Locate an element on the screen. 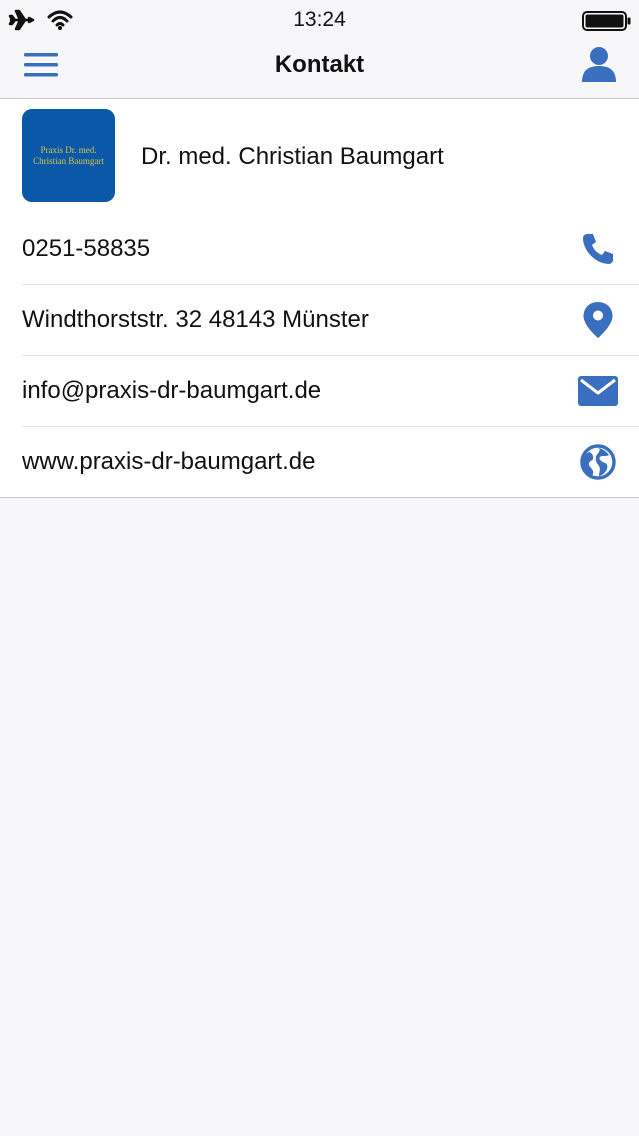 The height and width of the screenshot is (1136, 639). email-row: info@praxis-dr-baumgart.de is located at coordinates (330, 390).